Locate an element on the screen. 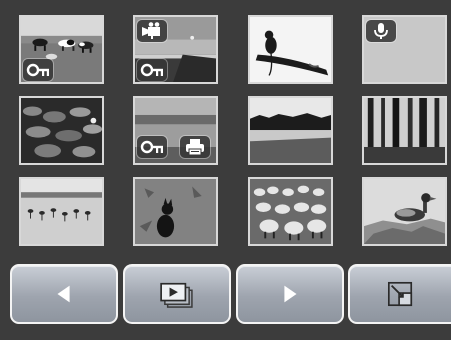  triangle-right-icon is located at coordinates (290, 294).